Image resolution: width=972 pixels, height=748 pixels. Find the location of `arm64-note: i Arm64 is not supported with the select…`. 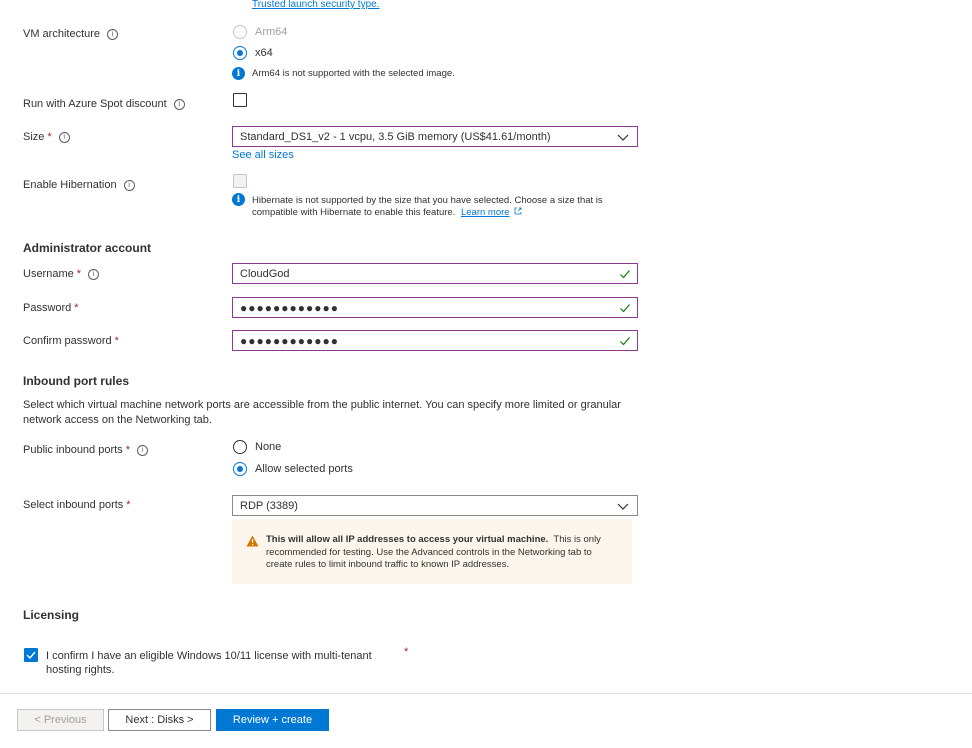

arm64-note: i Arm64 is not supported with the select… is located at coordinates (343, 73).